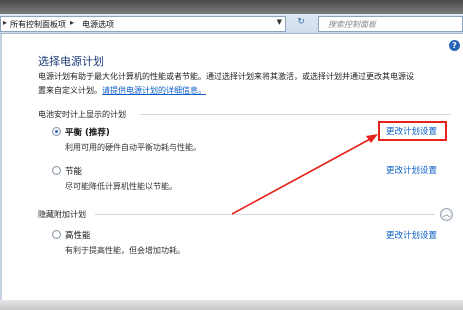  Describe the element at coordinates (352, 24) in the screenshot. I see `search-placeholder: 搜索控制面板` at that location.